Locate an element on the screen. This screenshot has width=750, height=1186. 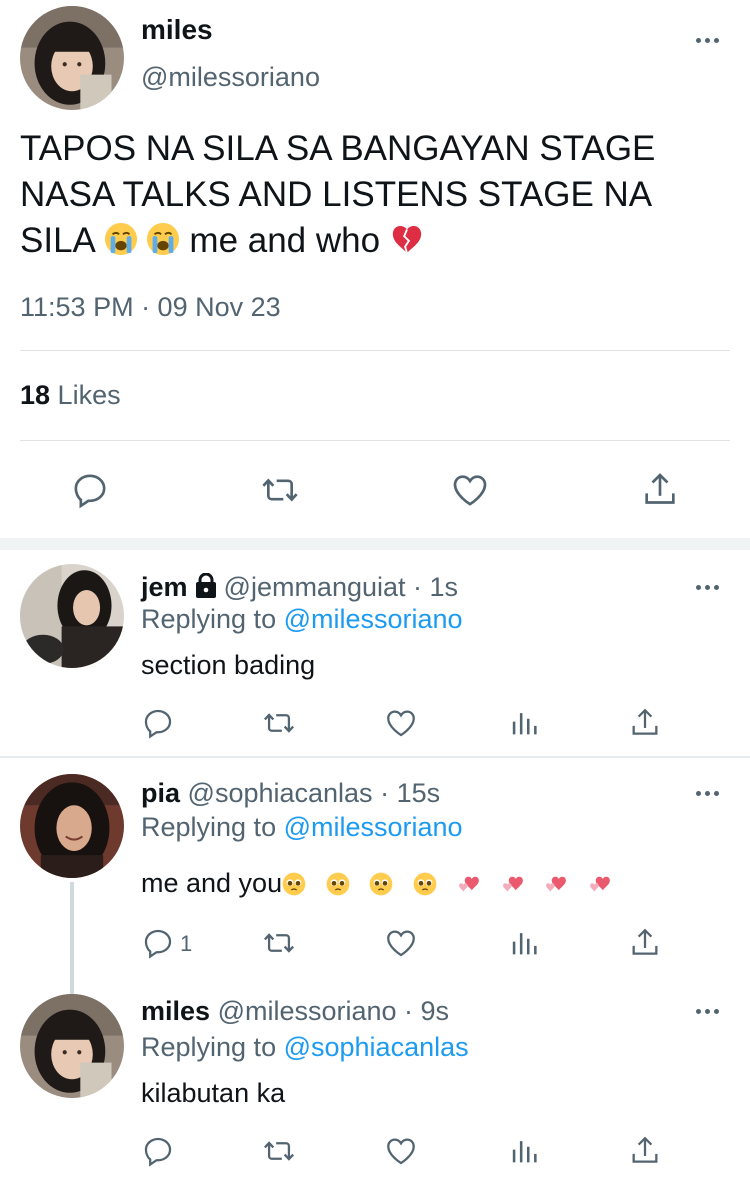
reply-header: miles @milessoriano · 9s is located at coordinates (295, 1011).